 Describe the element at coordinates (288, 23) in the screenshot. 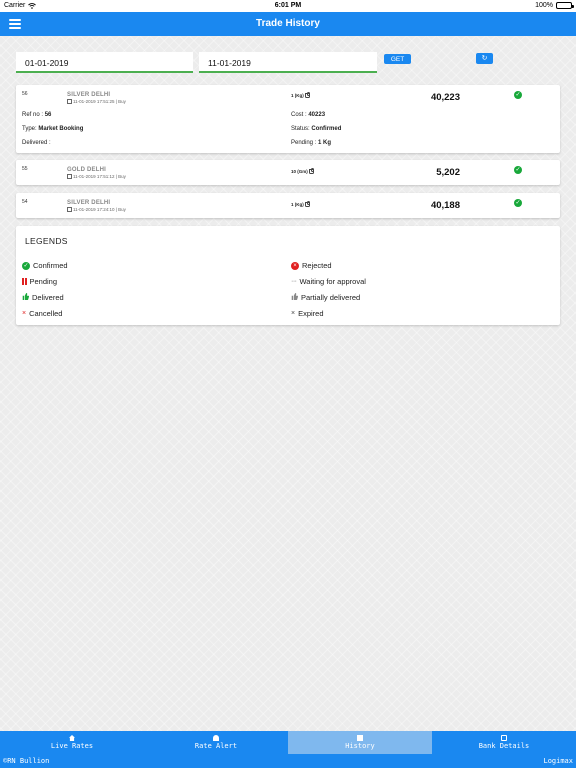

I see `page-title: Trade History` at that location.